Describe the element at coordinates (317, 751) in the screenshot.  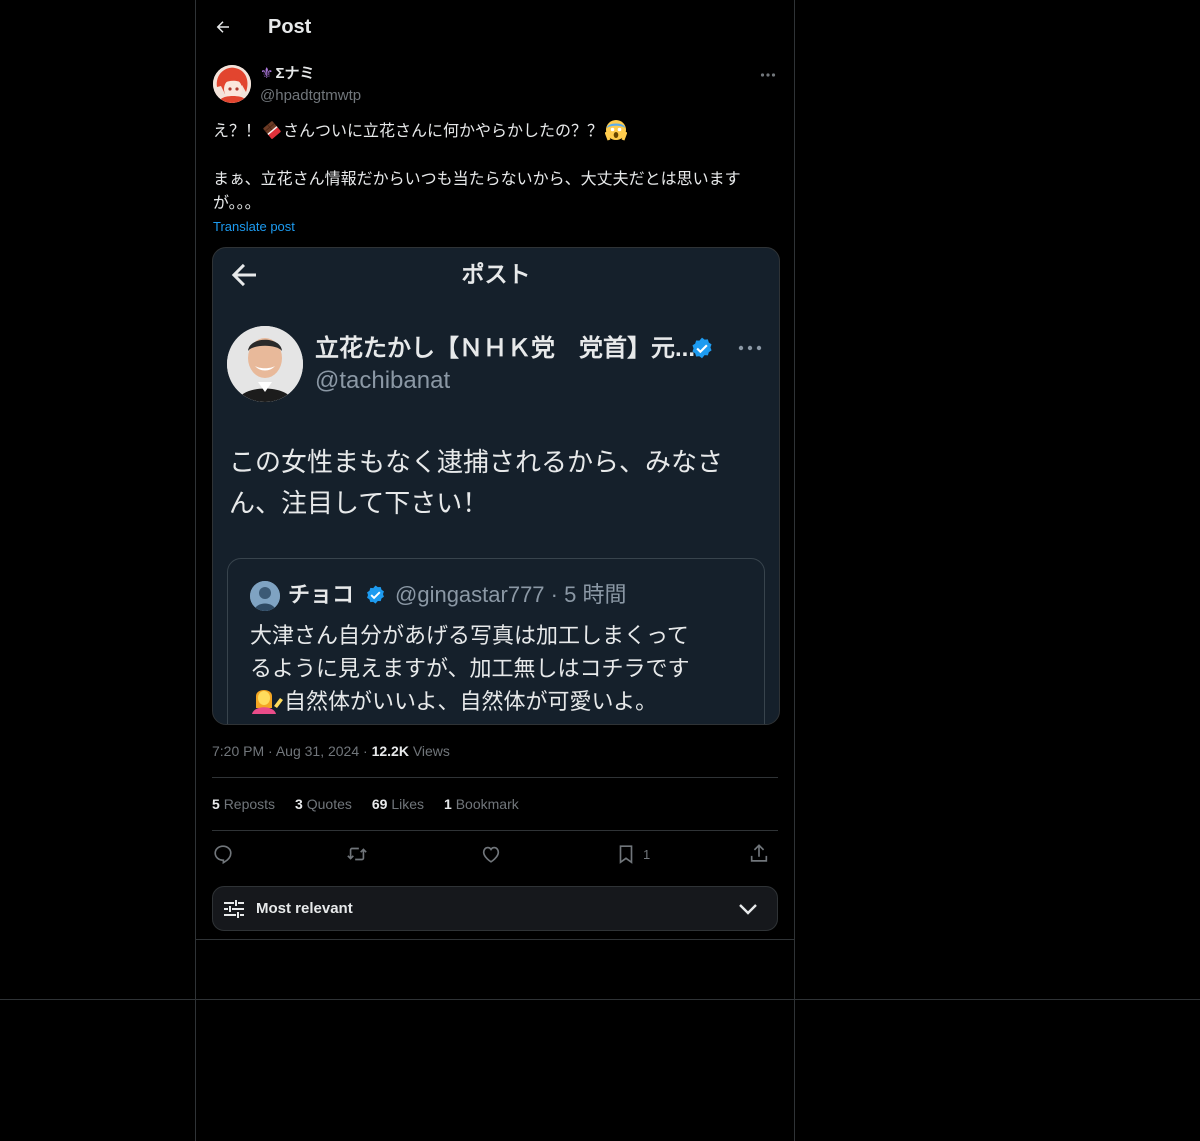
I see `post-date: Aug 31, 2024` at that location.